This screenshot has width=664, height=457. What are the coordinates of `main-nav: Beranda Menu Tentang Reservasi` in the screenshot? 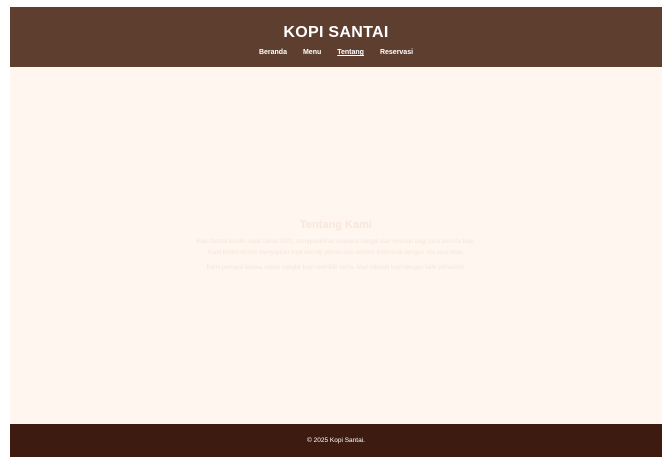 It's located at (336, 52).